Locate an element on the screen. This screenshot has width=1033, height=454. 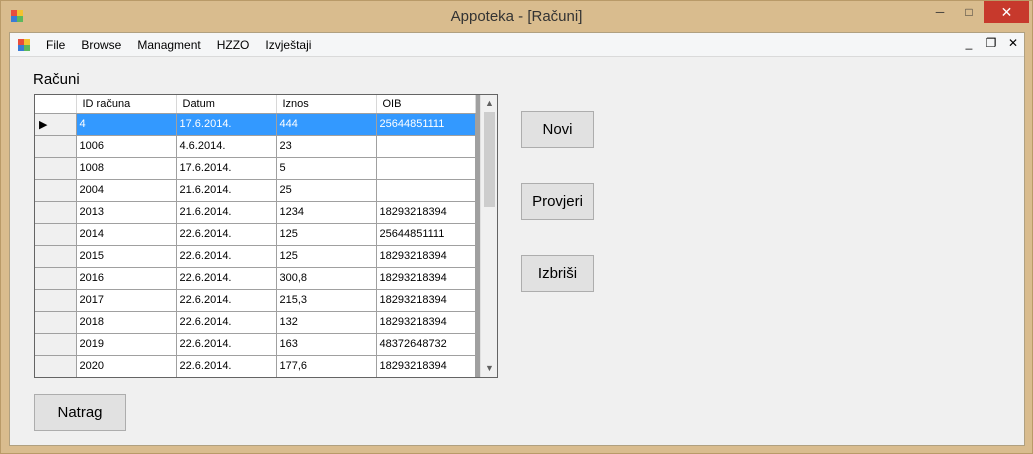
table-row: 2018 22.6.2014. 132 18293218394 is located at coordinates (255, 322).